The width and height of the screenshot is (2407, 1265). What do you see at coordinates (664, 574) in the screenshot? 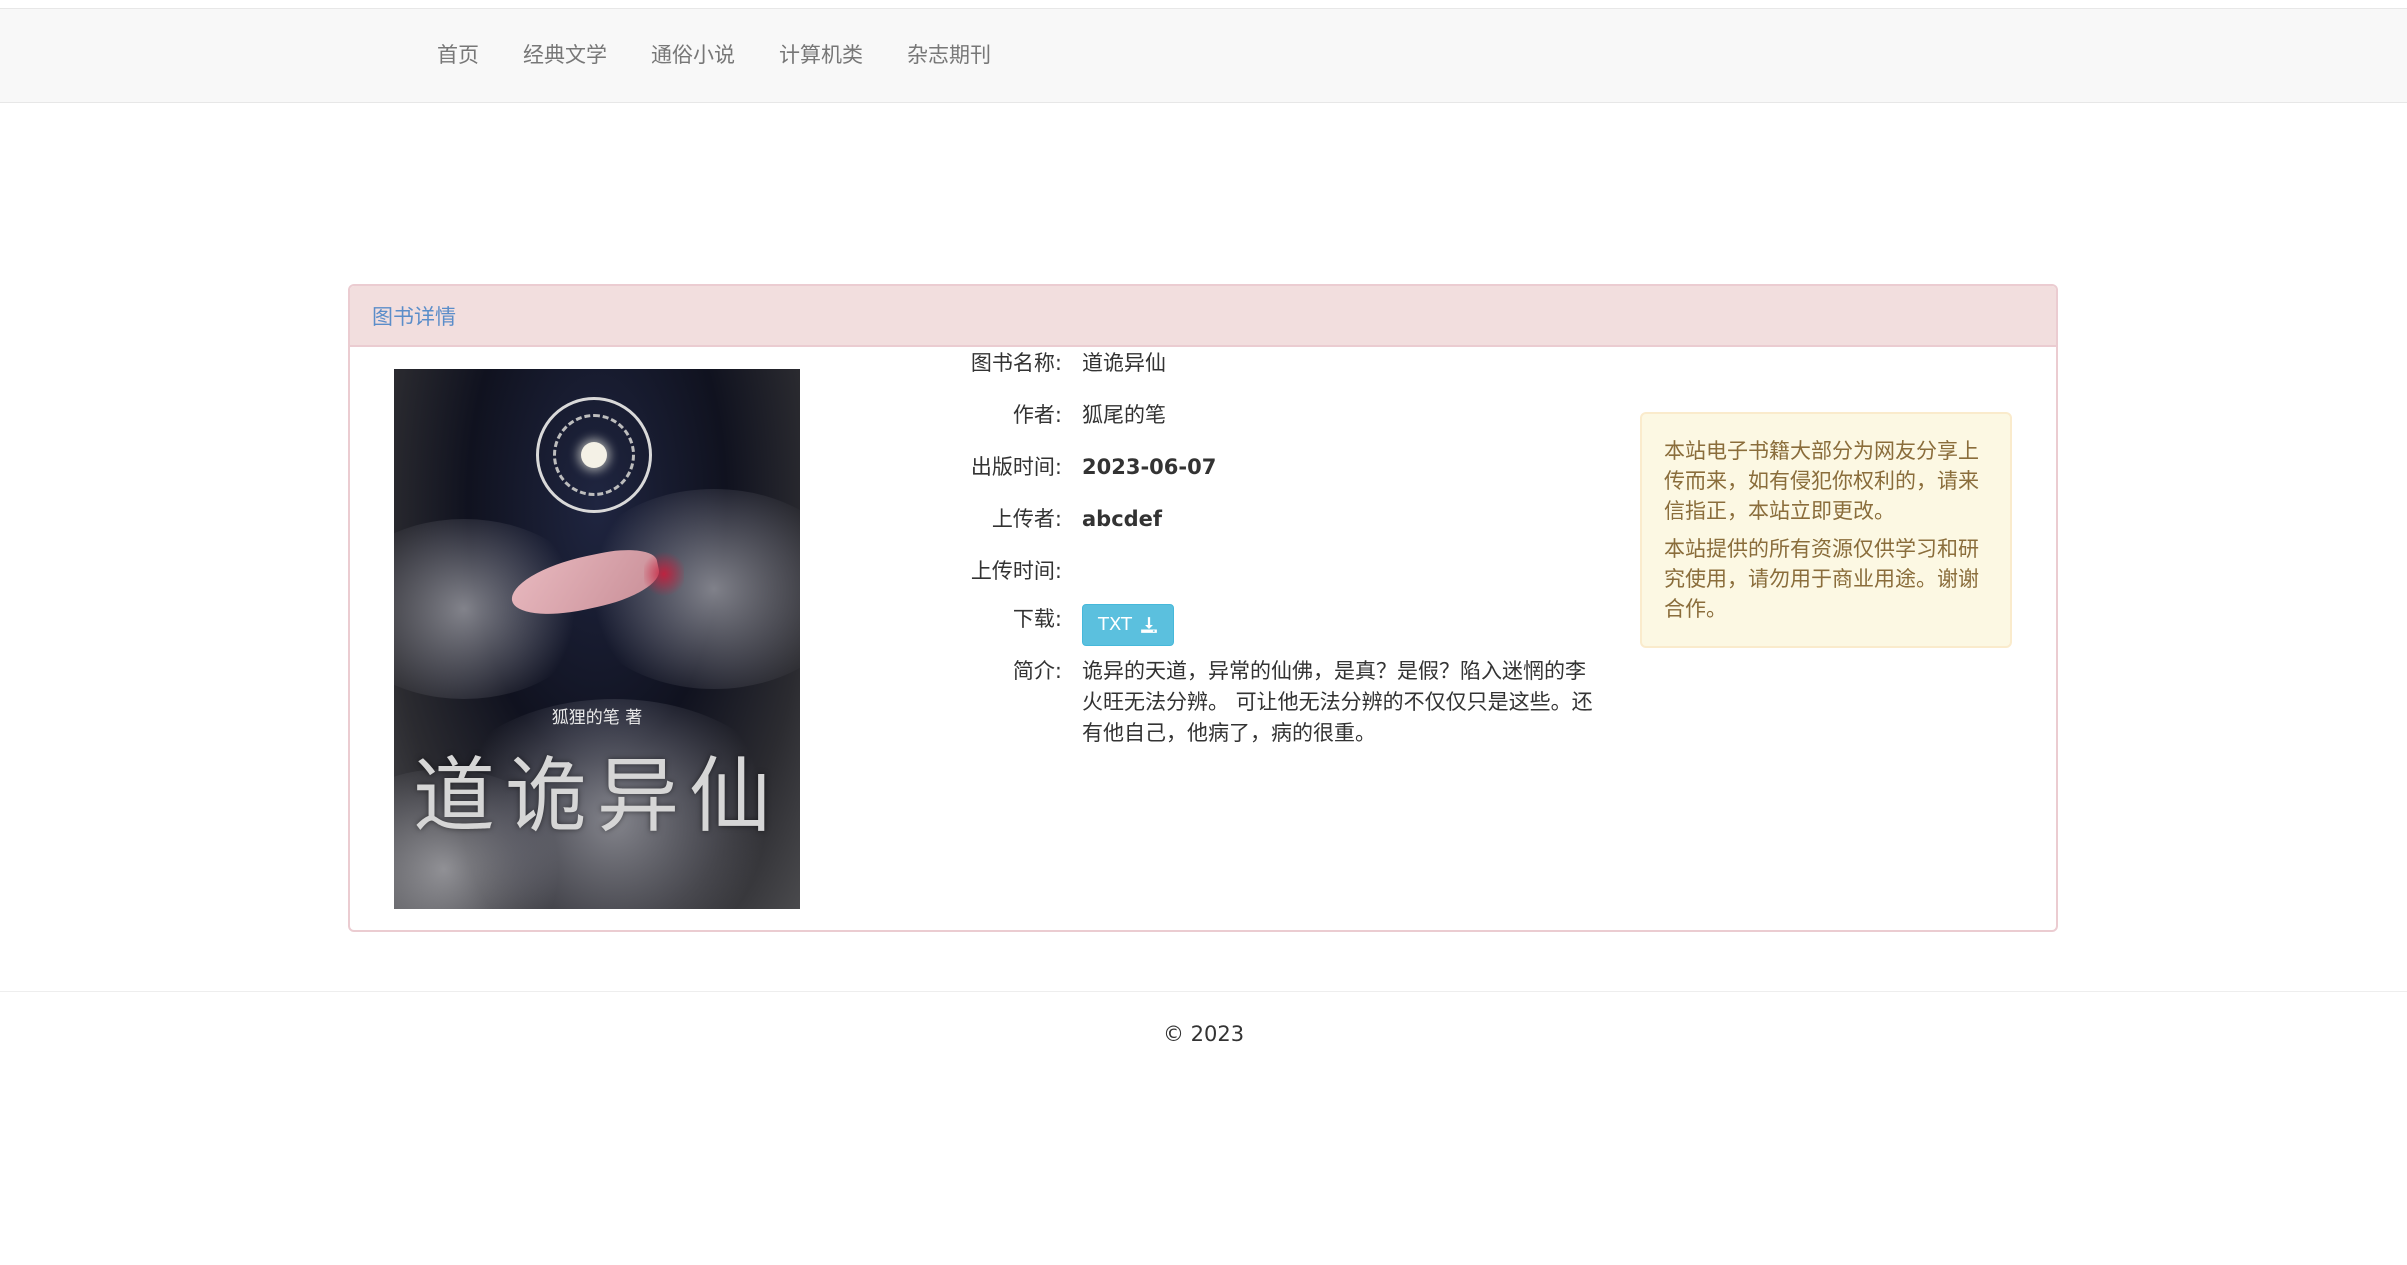
I see `petals-illustration` at bounding box center [664, 574].